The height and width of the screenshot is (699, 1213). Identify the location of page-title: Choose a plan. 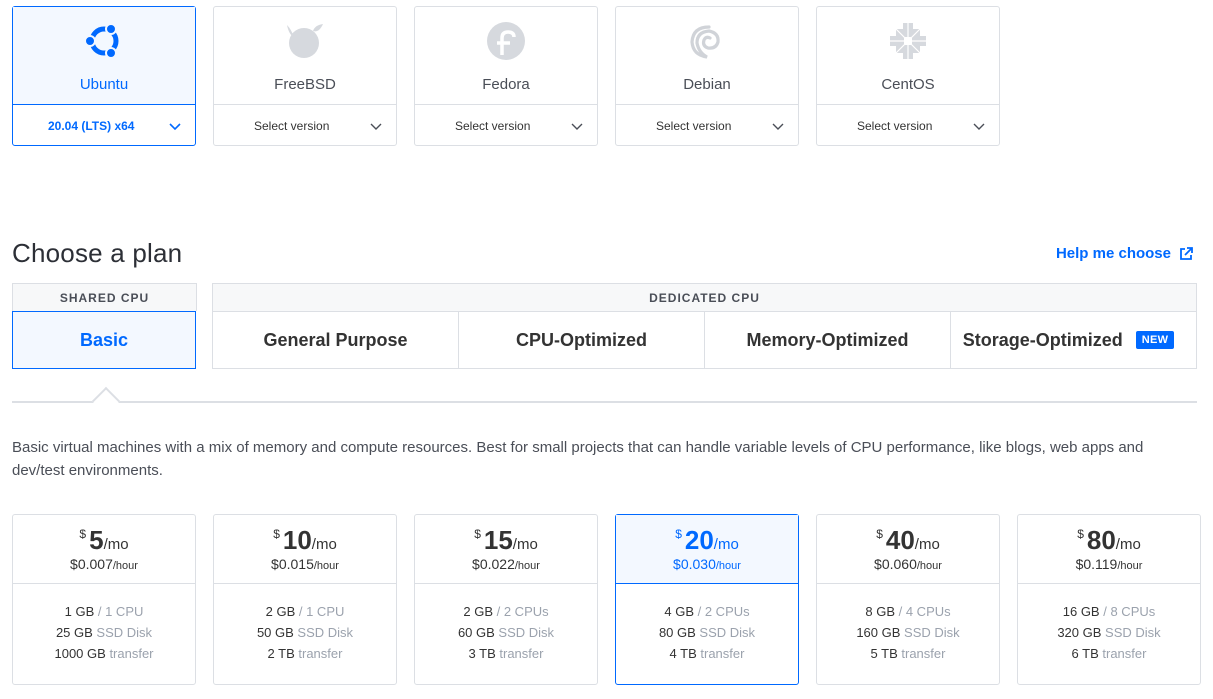
(97, 253).